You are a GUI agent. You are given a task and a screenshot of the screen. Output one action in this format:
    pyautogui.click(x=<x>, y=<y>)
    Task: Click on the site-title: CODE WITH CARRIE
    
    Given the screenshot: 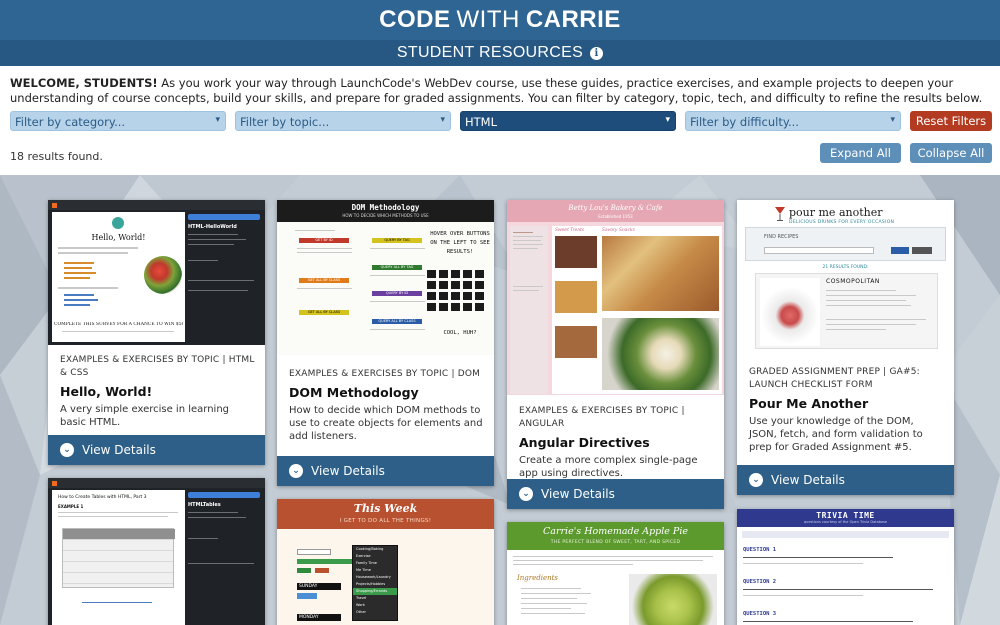 What is the action you would take?
    pyautogui.click(x=500, y=20)
    